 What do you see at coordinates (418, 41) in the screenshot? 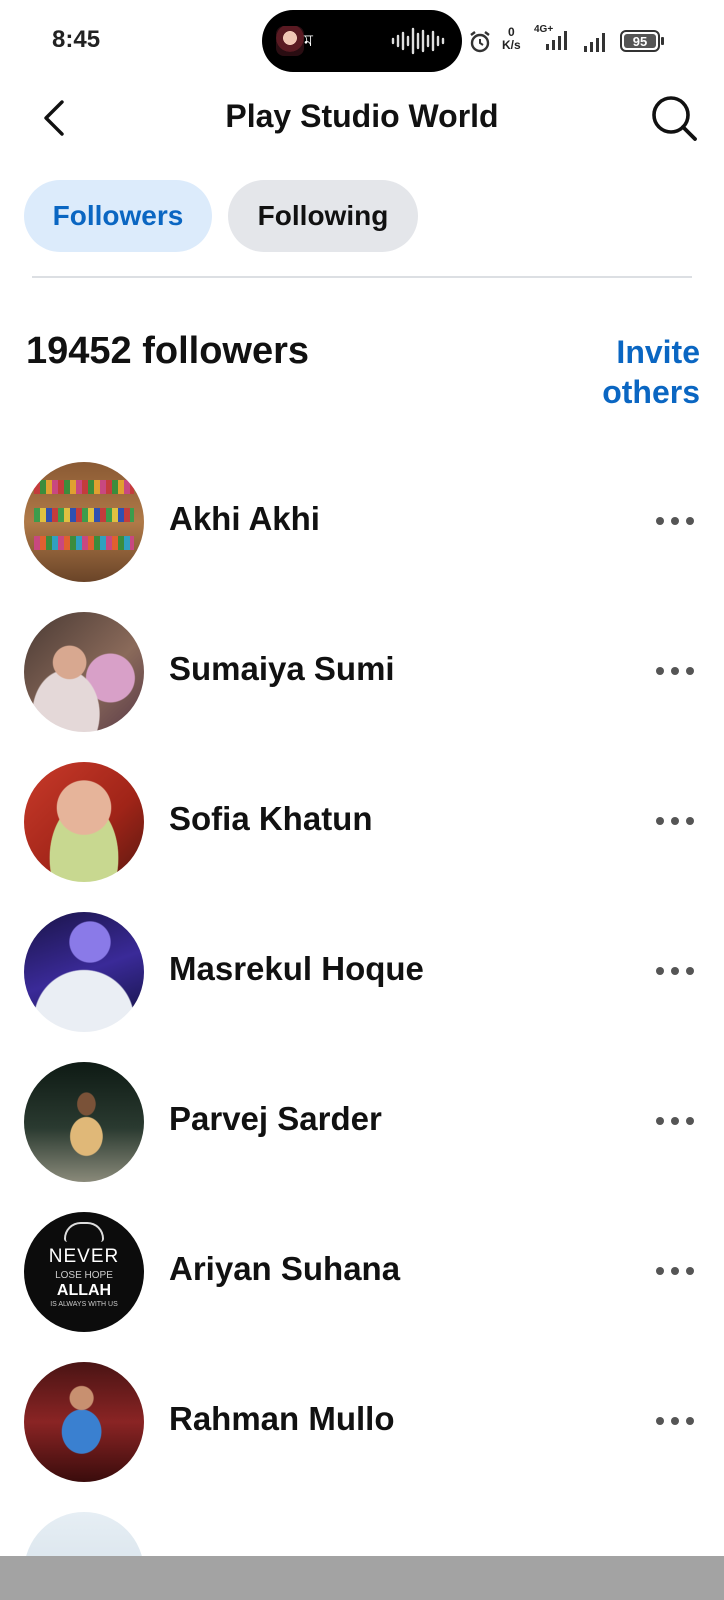
I see `audio-wave-icon` at bounding box center [418, 41].